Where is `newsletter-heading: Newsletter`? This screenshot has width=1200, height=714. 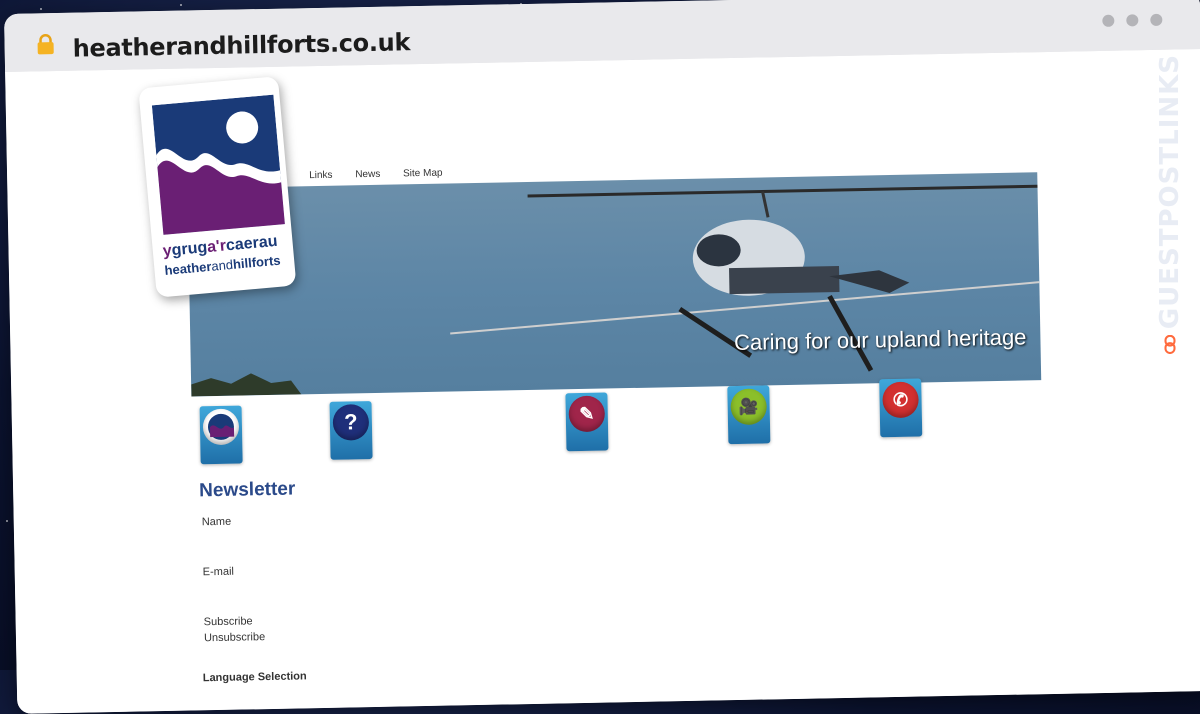 newsletter-heading: Newsletter is located at coordinates (247, 490).